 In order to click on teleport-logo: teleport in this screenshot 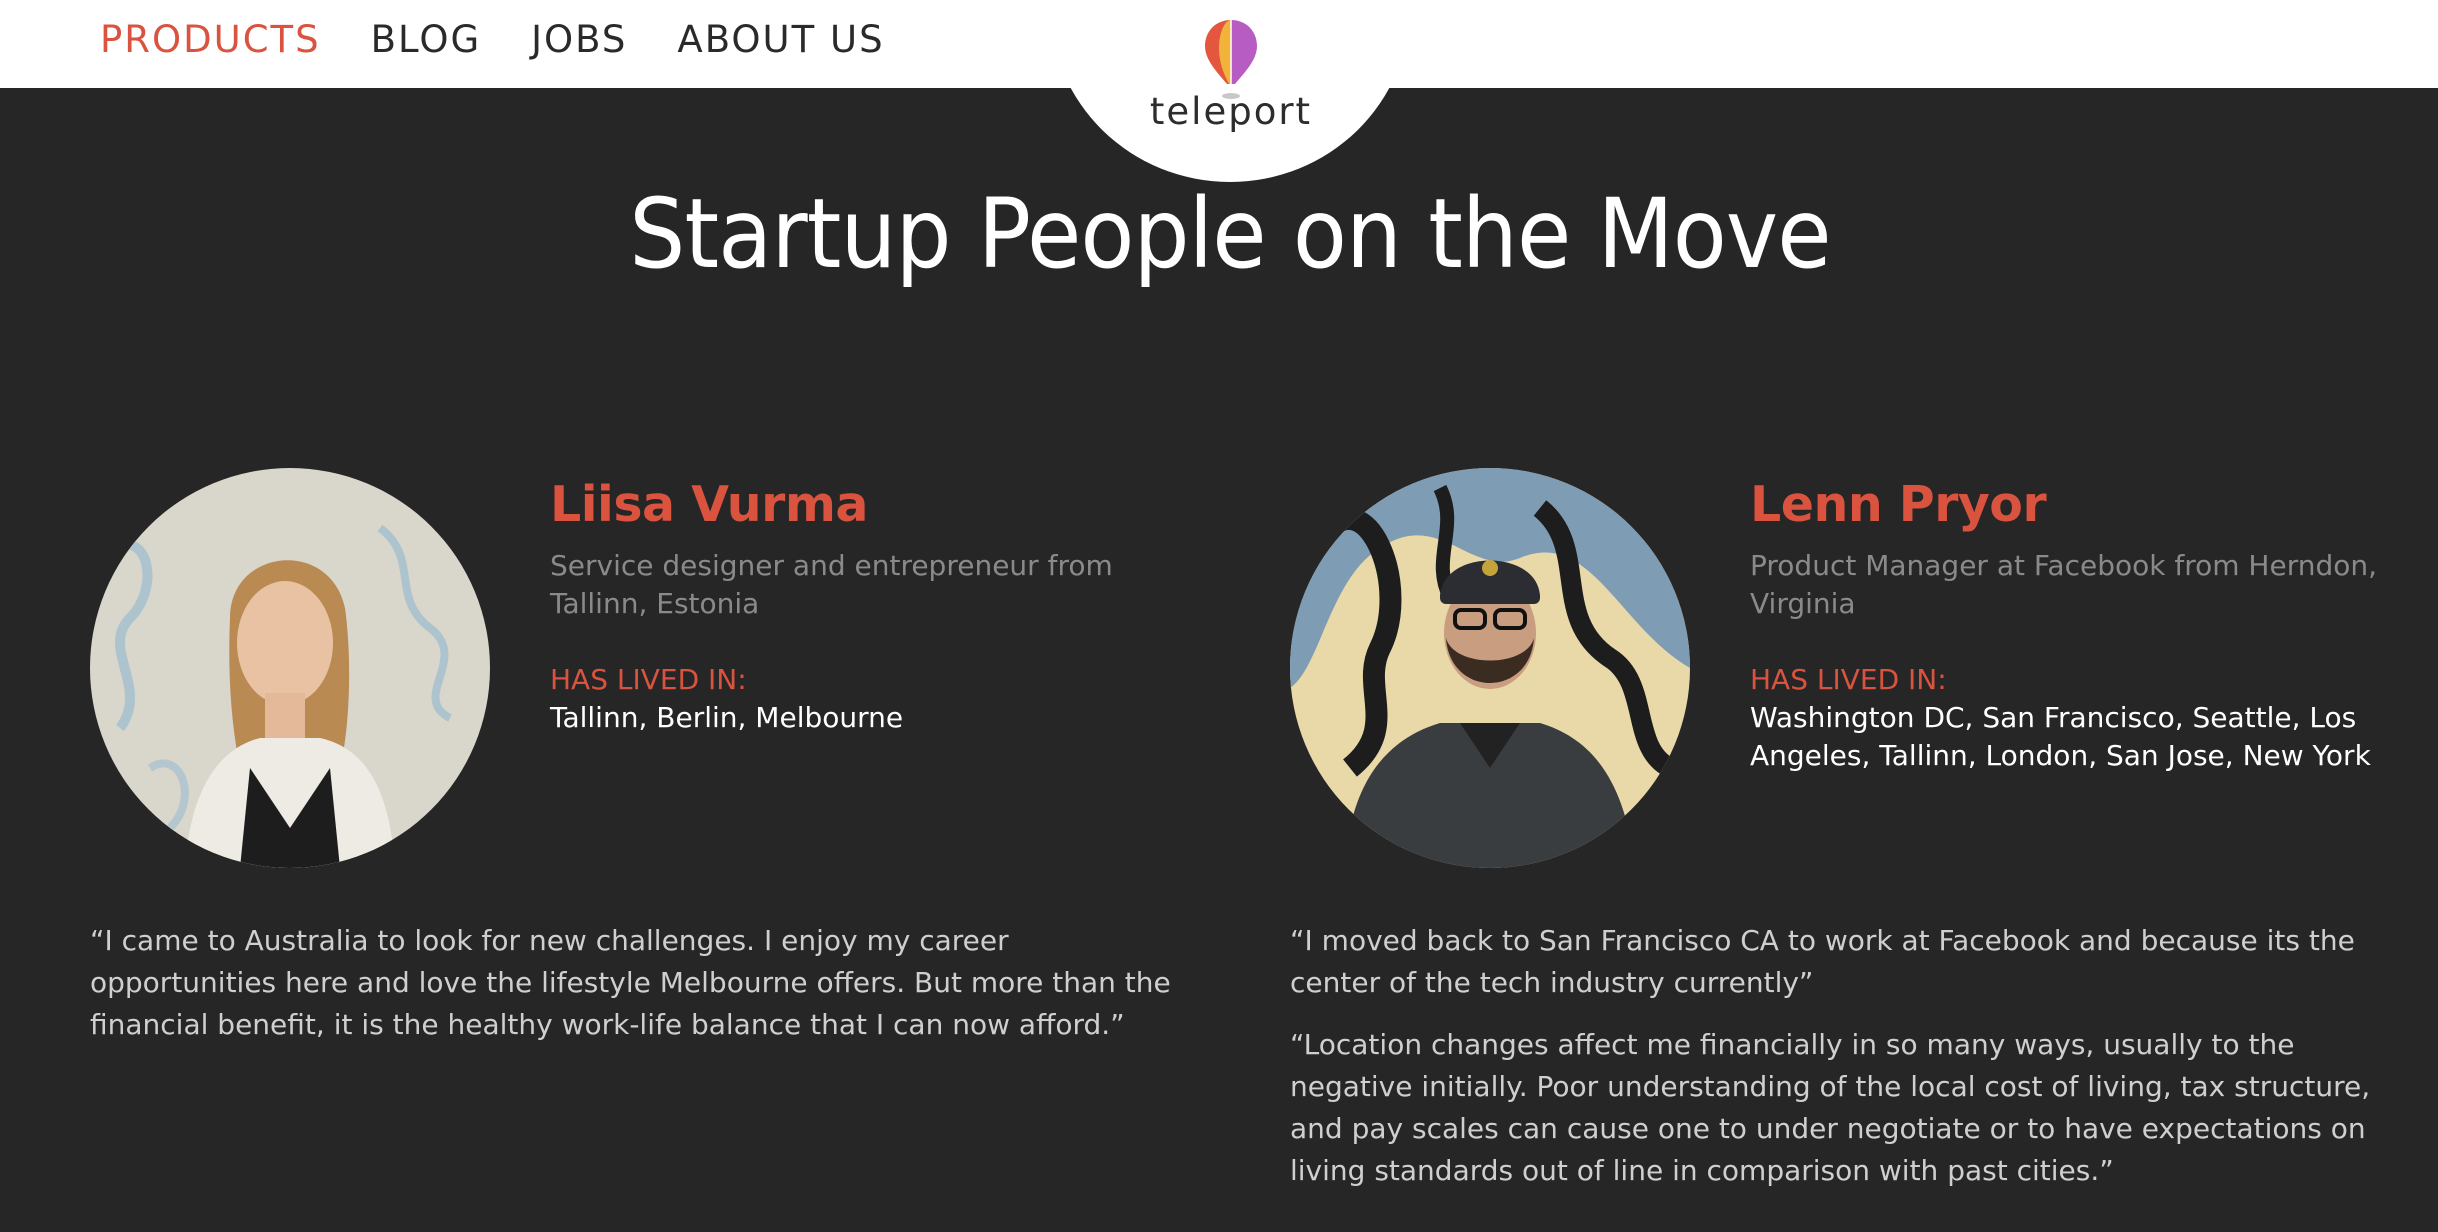, I will do `click(1231, 75)`.